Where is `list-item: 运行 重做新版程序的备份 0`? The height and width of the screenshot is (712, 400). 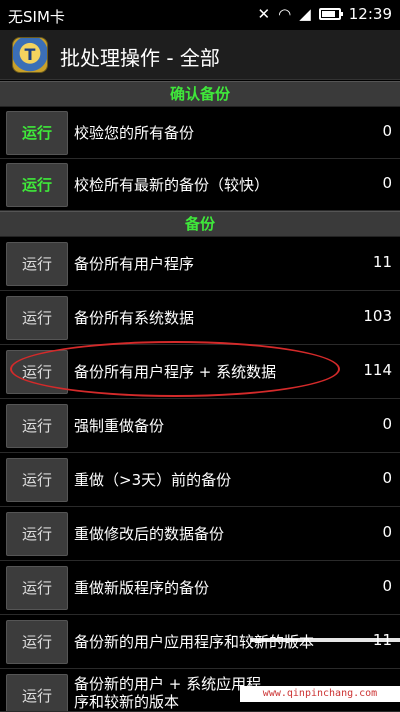
list-item: 运行 重做新版程序的备份 0 is located at coordinates (200, 588).